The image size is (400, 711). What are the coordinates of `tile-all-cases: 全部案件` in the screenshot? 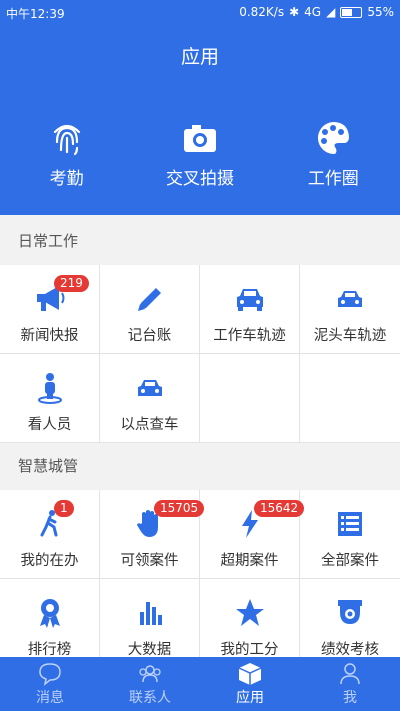 It's located at (350, 534).